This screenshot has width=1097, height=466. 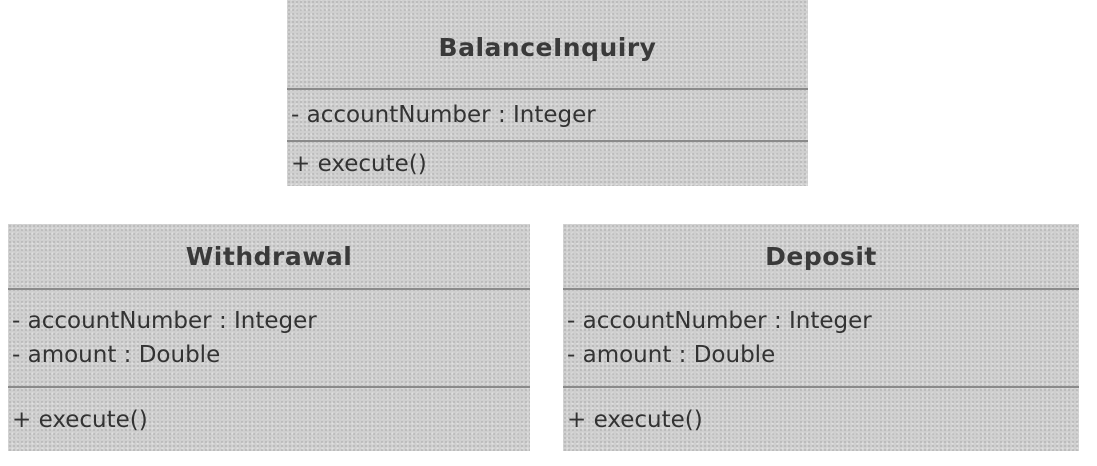 What do you see at coordinates (269, 256) in the screenshot?
I see `class-name: Withdrawal` at bounding box center [269, 256].